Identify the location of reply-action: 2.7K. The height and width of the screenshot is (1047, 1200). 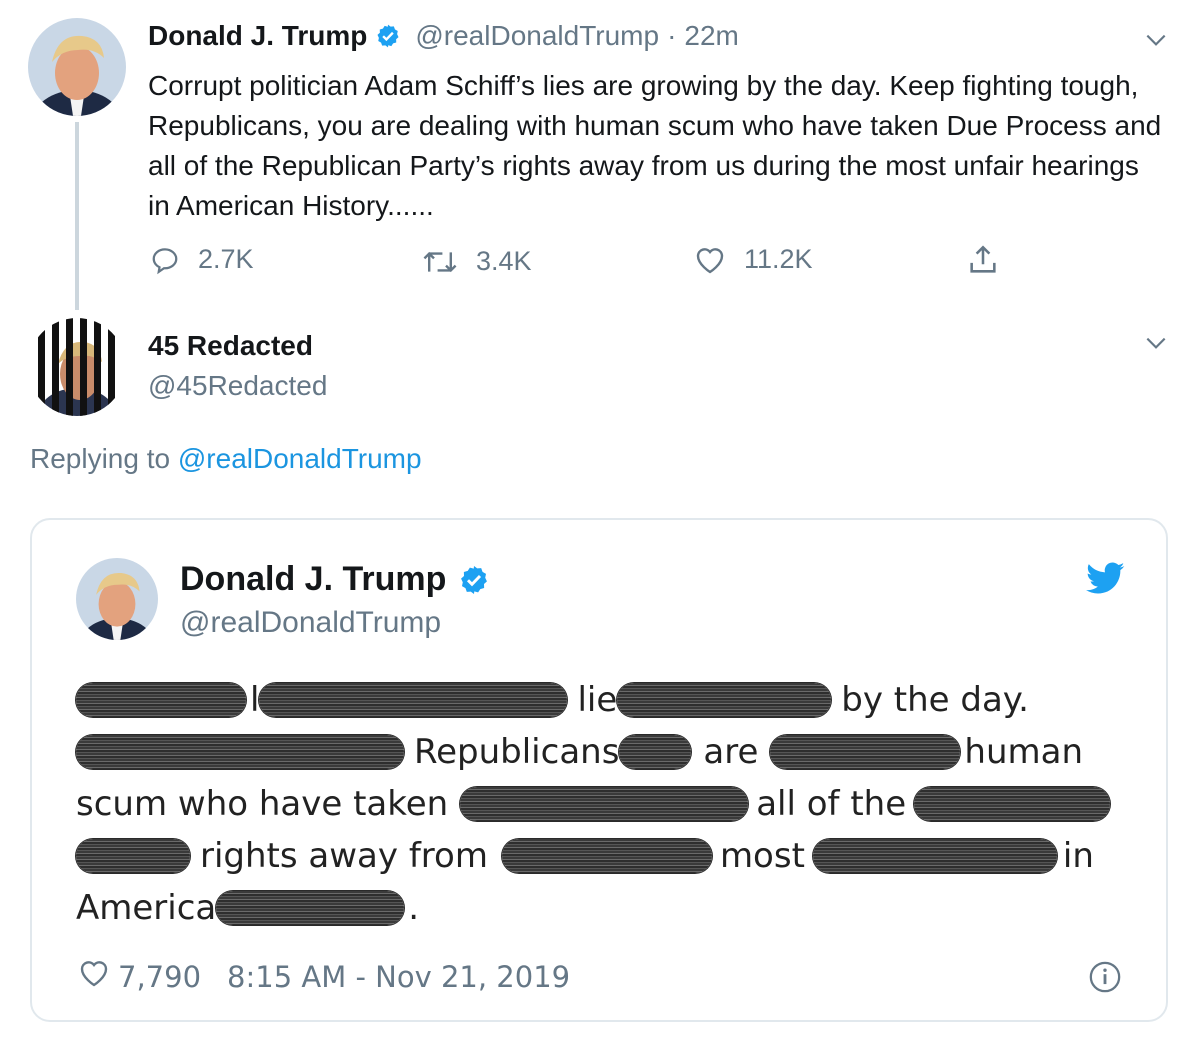
(202, 259).